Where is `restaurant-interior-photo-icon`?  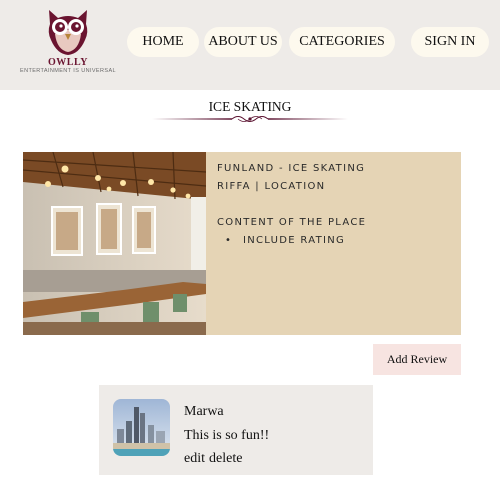 restaurant-interior-photo-icon is located at coordinates (114, 243).